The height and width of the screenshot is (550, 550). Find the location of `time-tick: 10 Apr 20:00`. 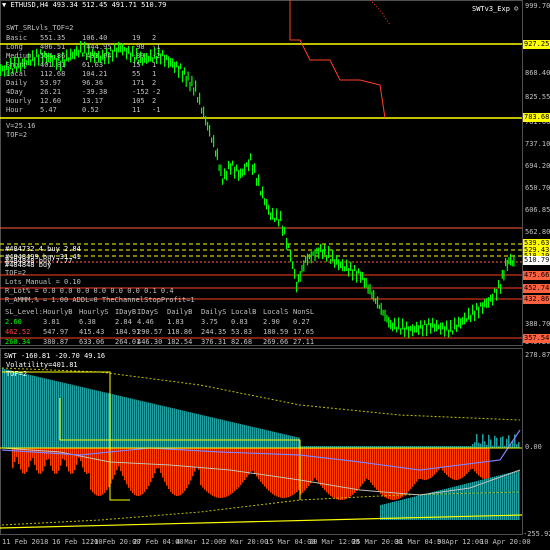

time-tick: 10 Apr 20:00 is located at coordinates (505, 542).